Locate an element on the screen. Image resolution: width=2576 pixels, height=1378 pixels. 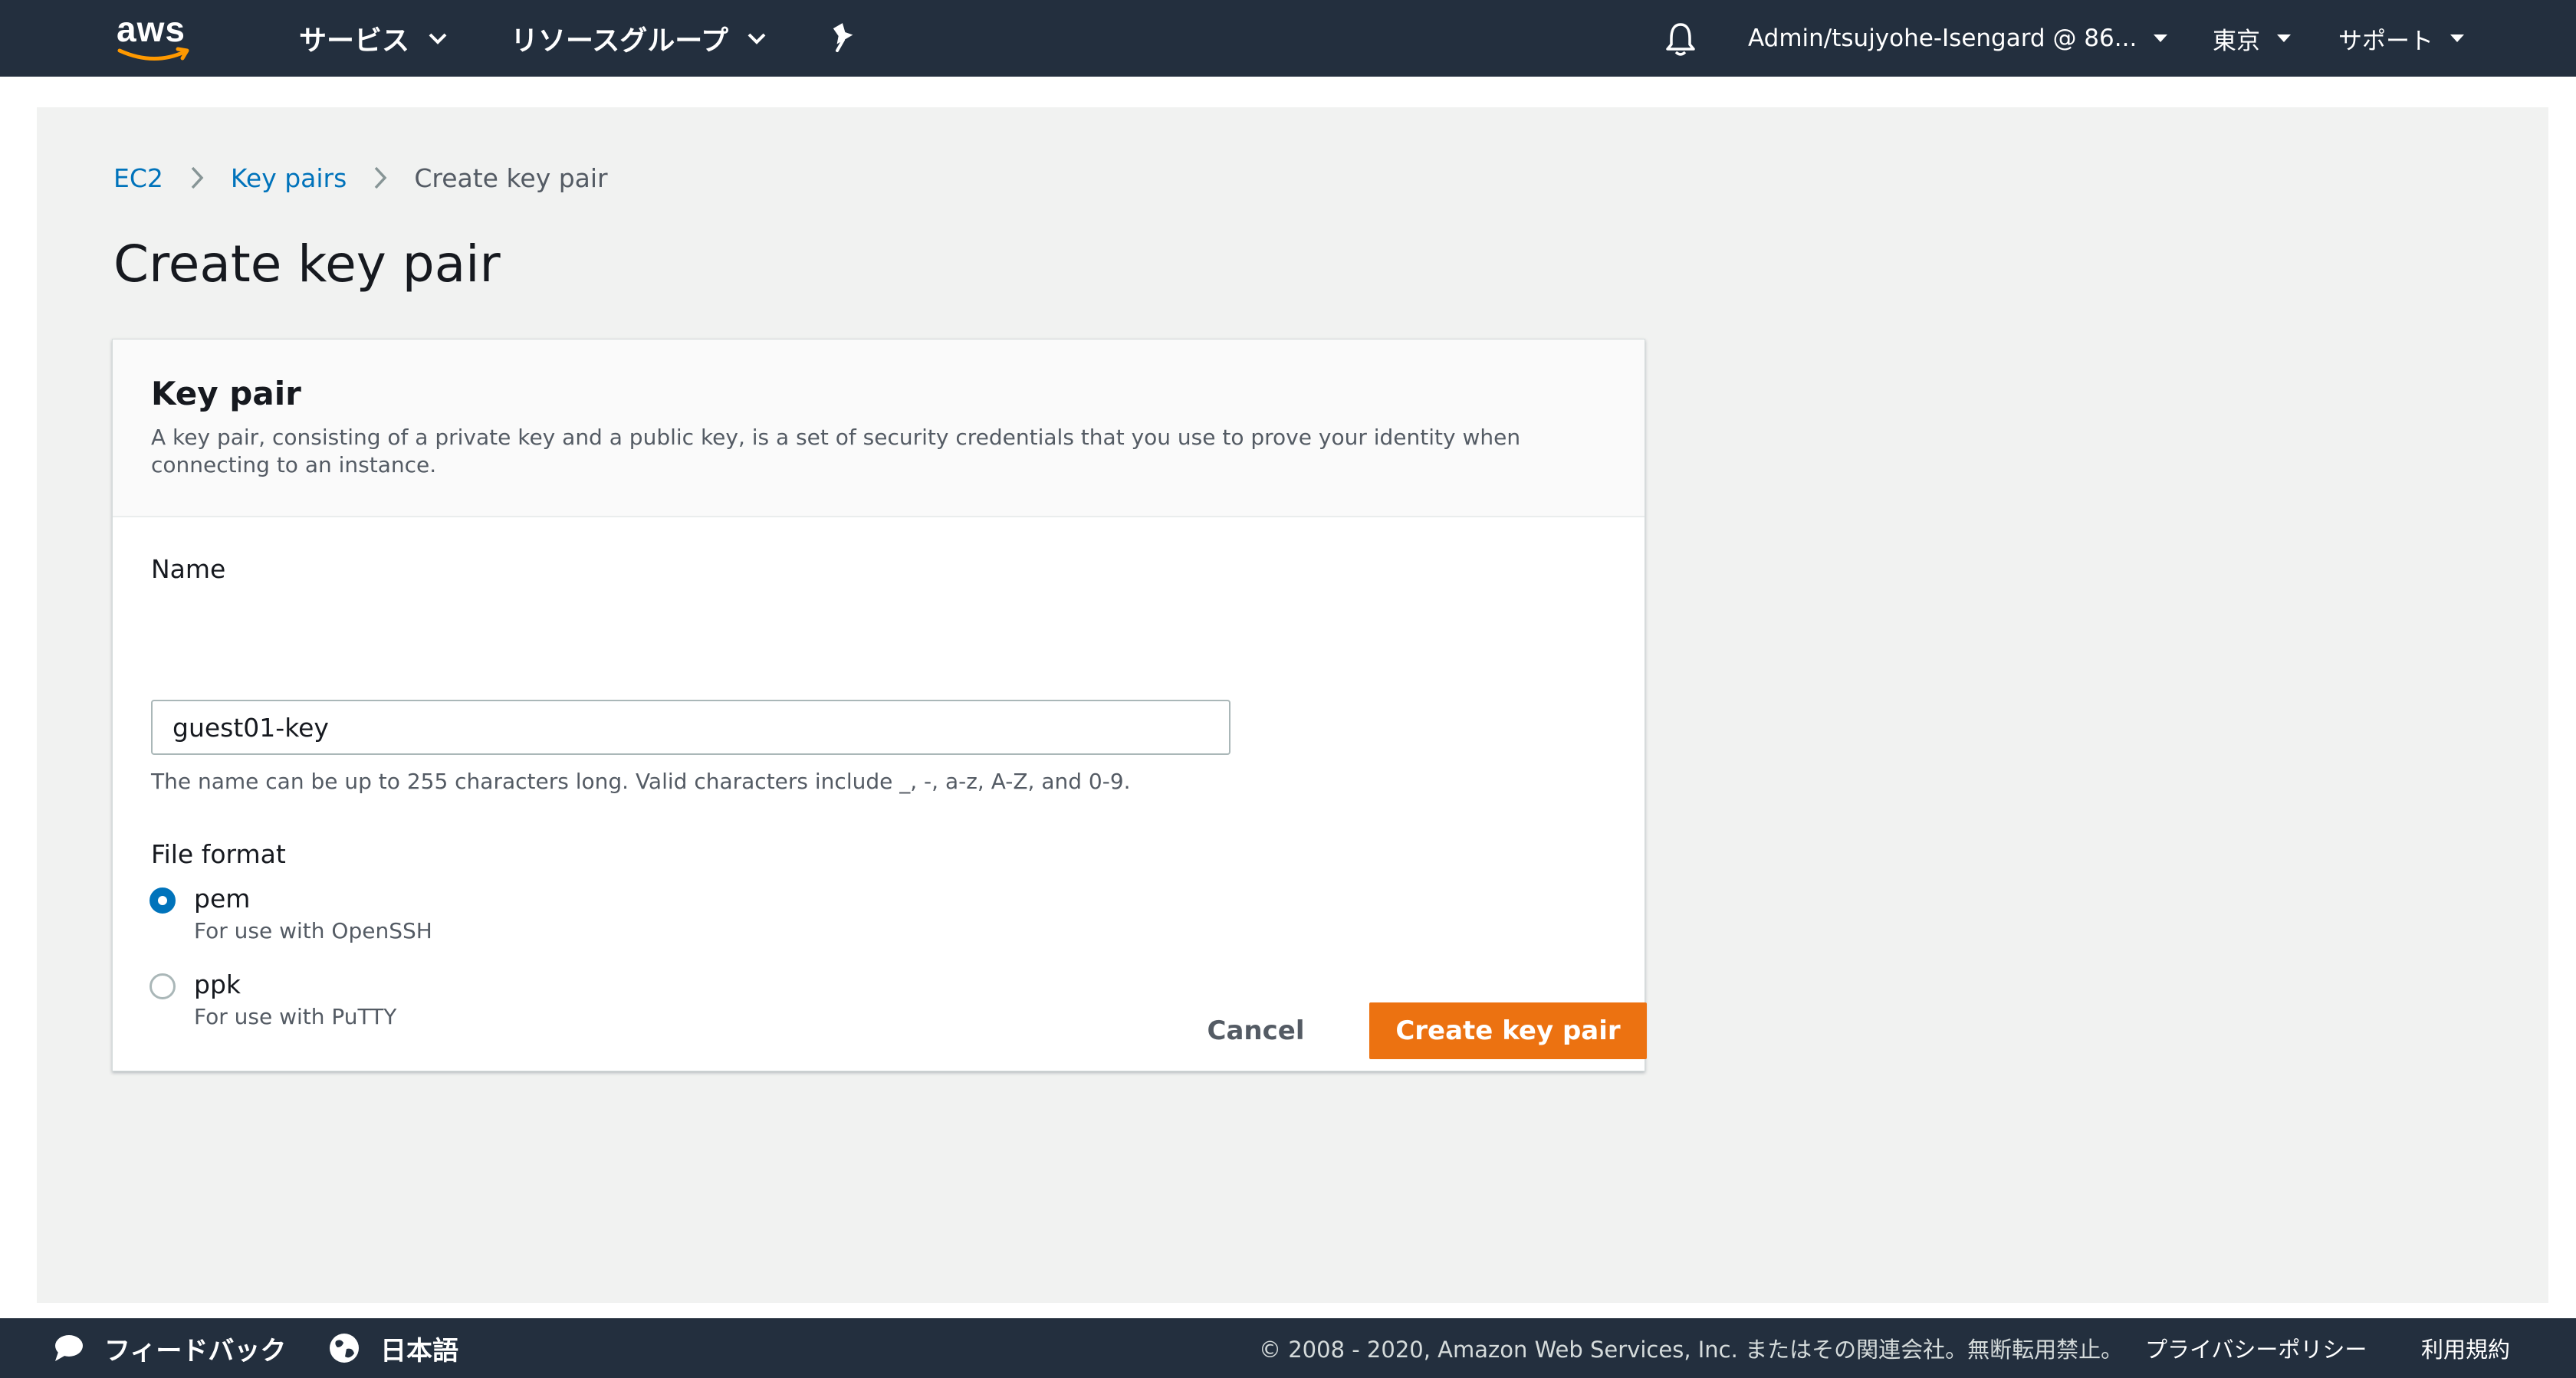
region-menu: 東京 is located at coordinates (2252, 38).